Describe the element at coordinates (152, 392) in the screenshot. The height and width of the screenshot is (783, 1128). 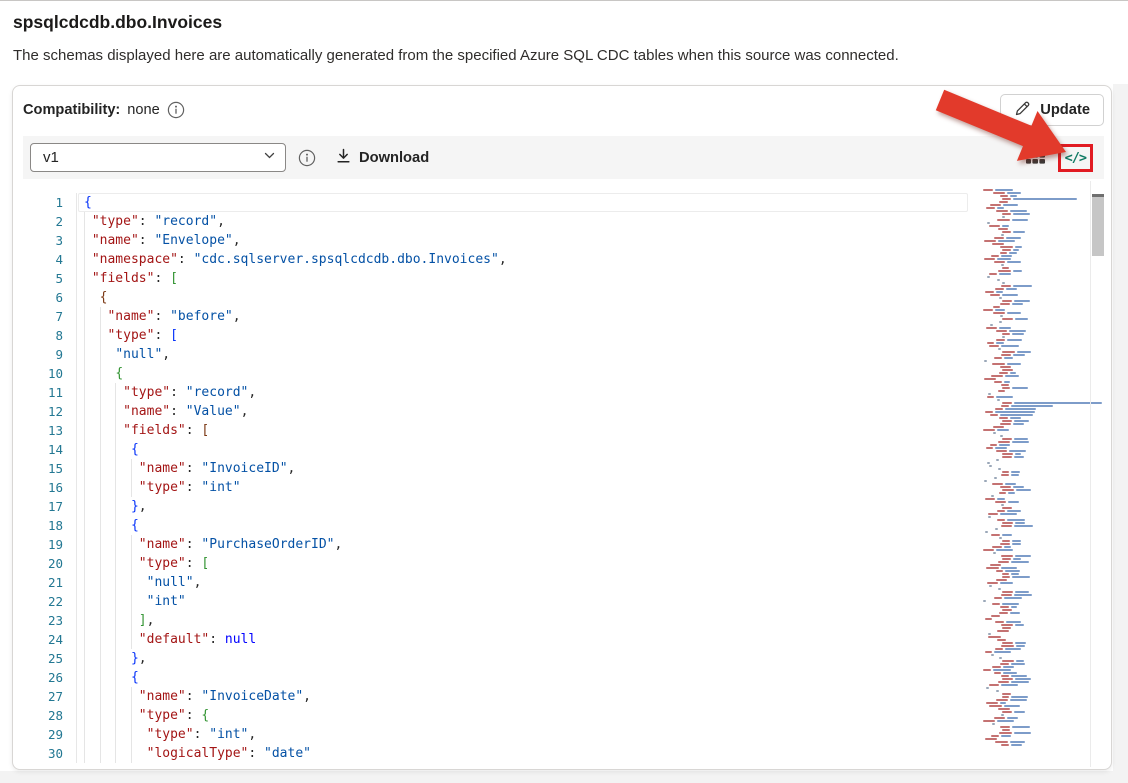
I see `code-line: 11 "type": "record",` at that location.